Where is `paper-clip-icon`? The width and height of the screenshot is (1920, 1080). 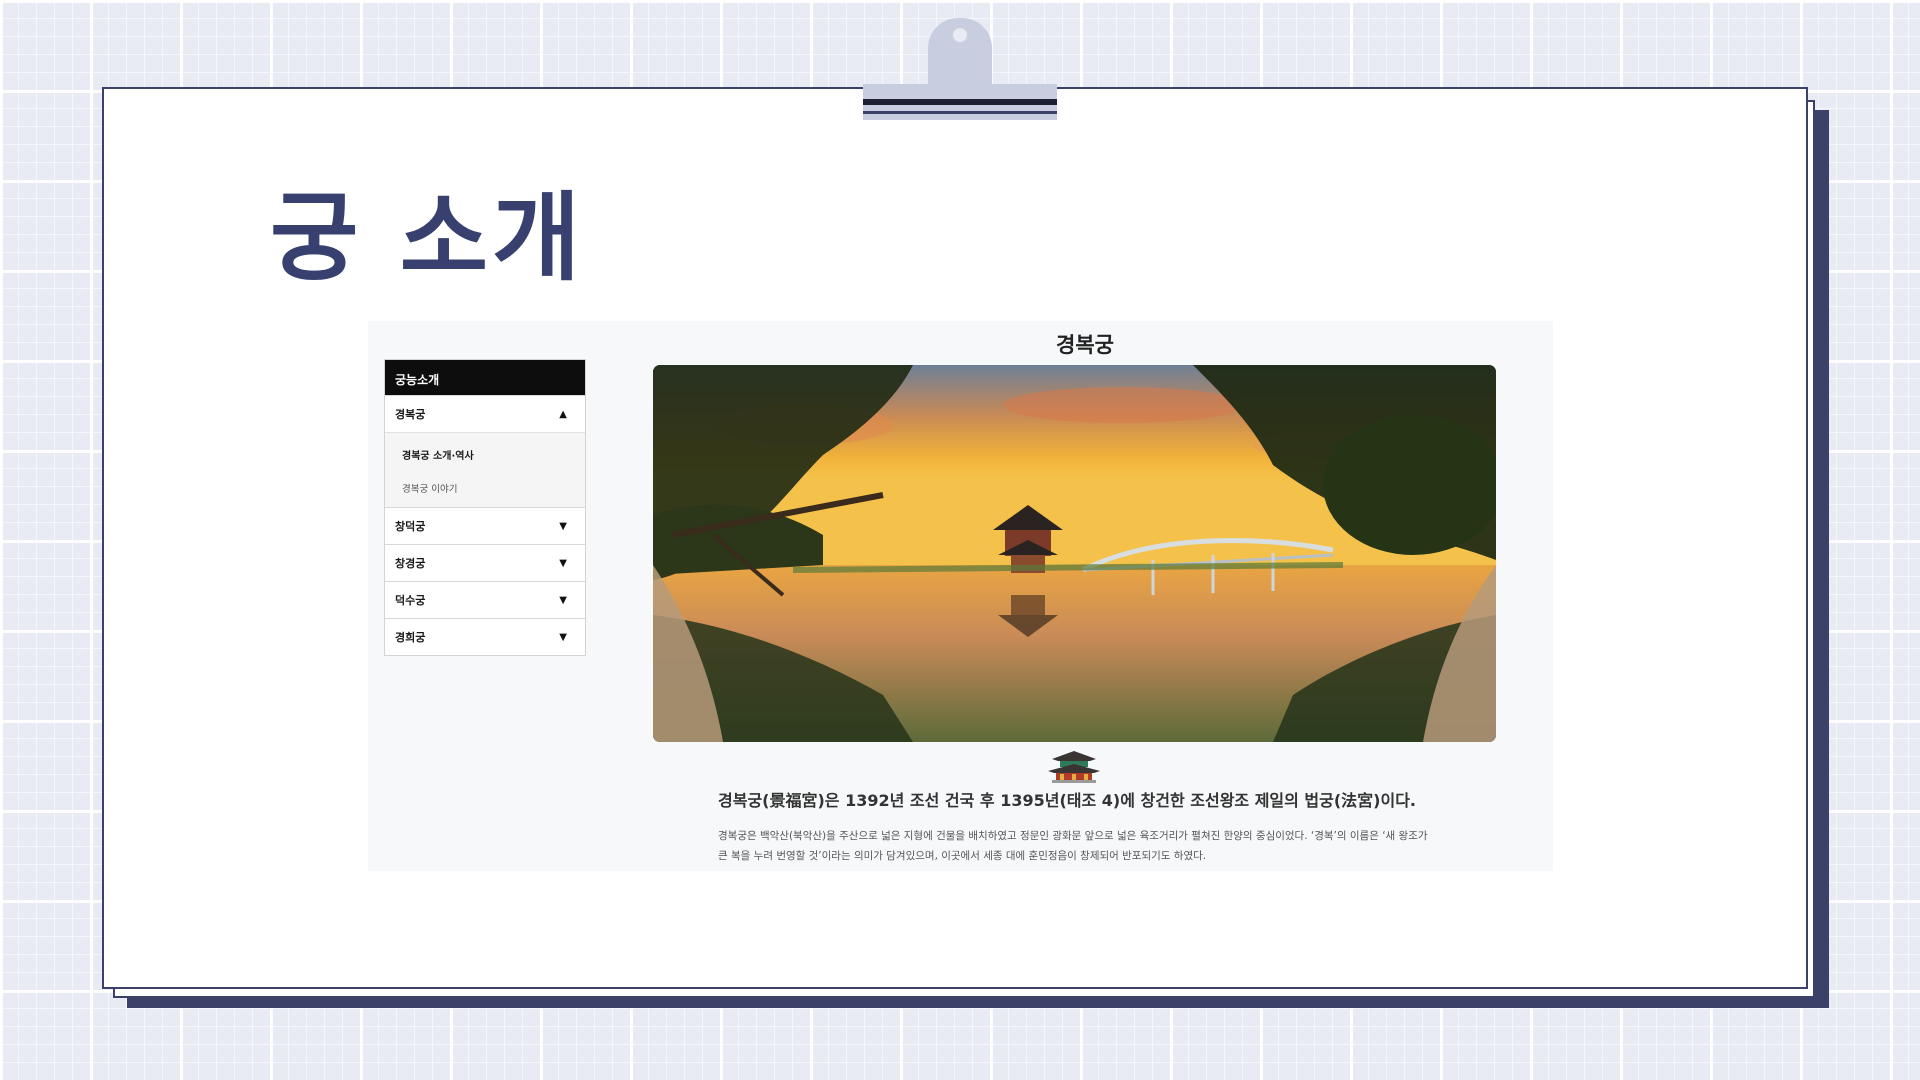 paper-clip-icon is located at coordinates (960, 69).